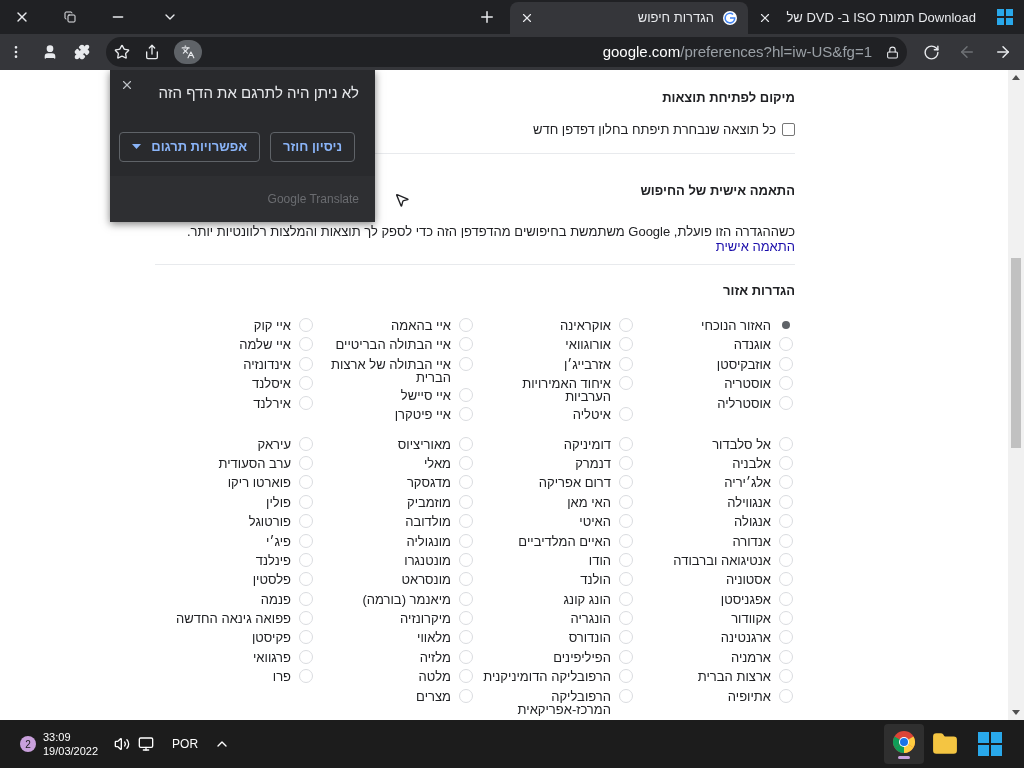 Image resolution: width=1024 pixels, height=768 pixels. Describe the element at coordinates (759, 290) in the screenshot. I see `section-heading: הגדרות אזור` at that location.